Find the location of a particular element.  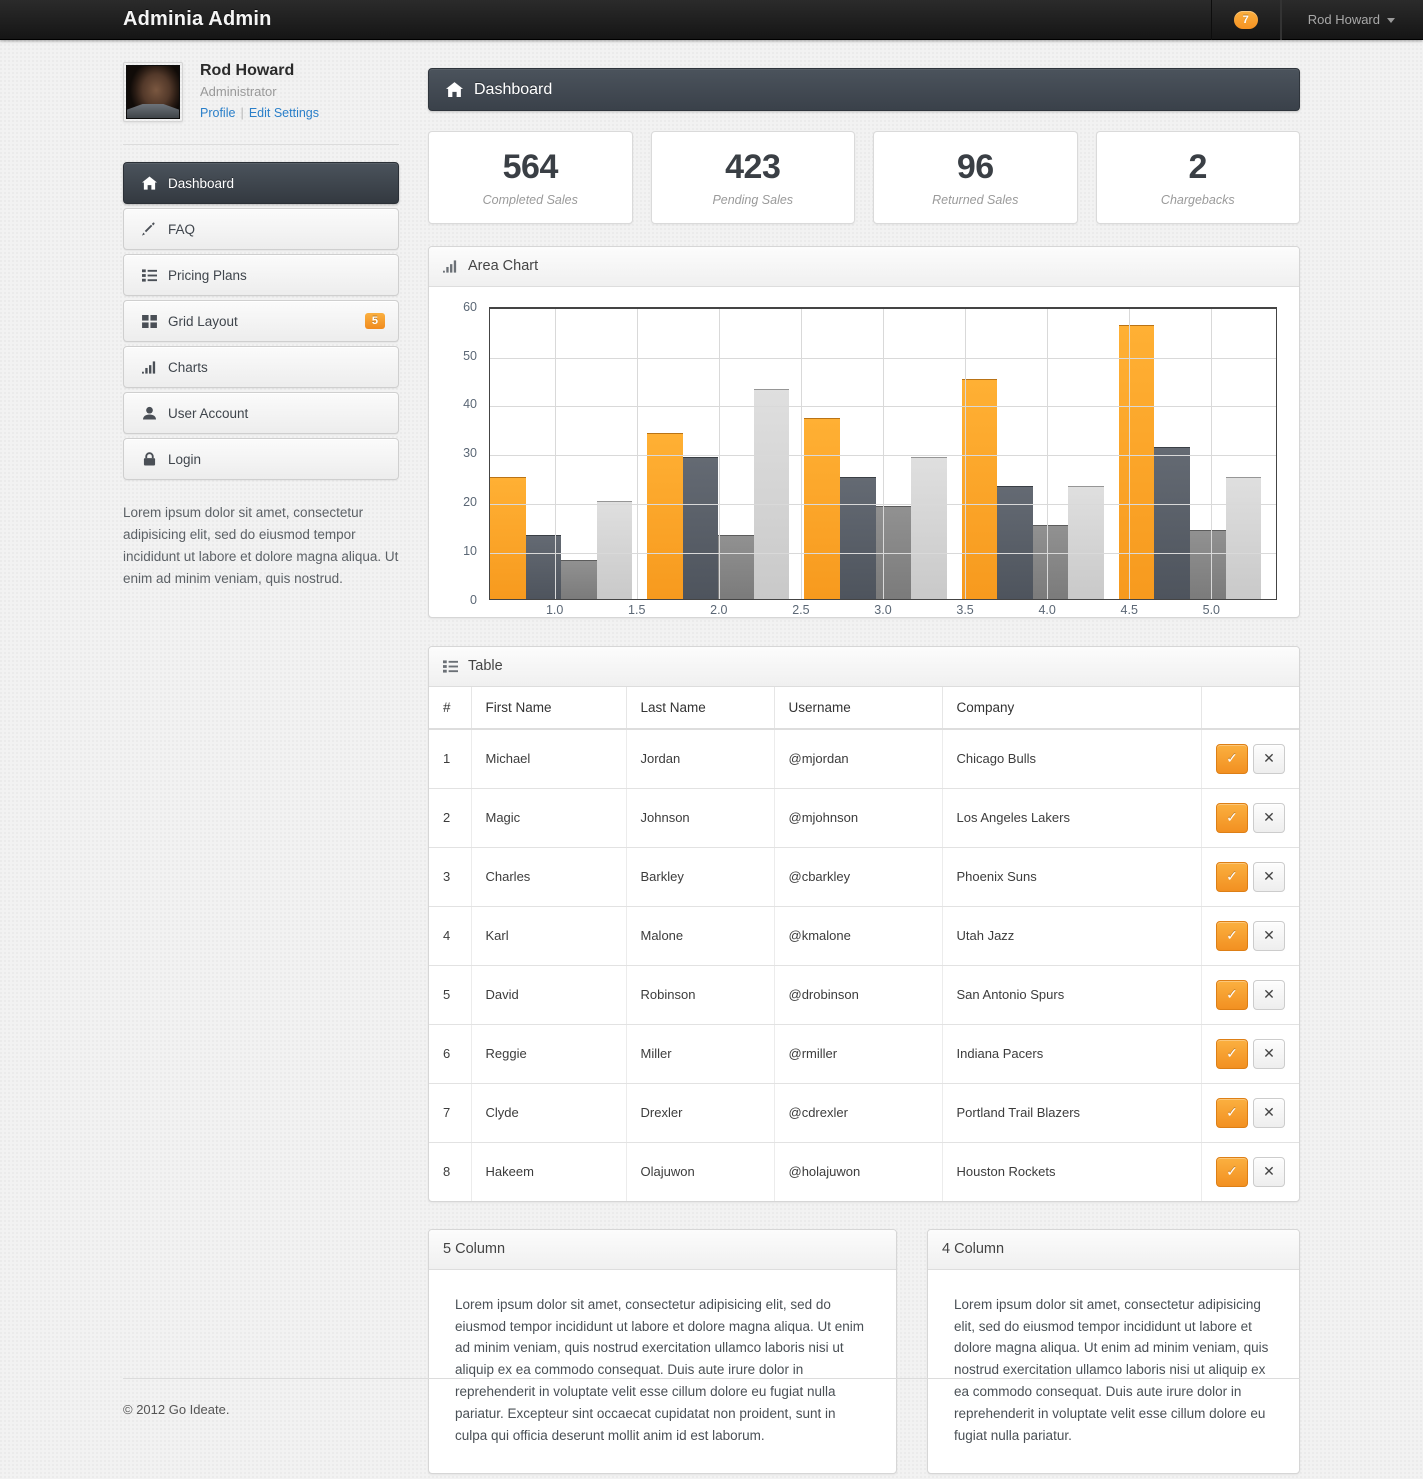

sidebar-item-faq: FAQ is located at coordinates (261, 229).